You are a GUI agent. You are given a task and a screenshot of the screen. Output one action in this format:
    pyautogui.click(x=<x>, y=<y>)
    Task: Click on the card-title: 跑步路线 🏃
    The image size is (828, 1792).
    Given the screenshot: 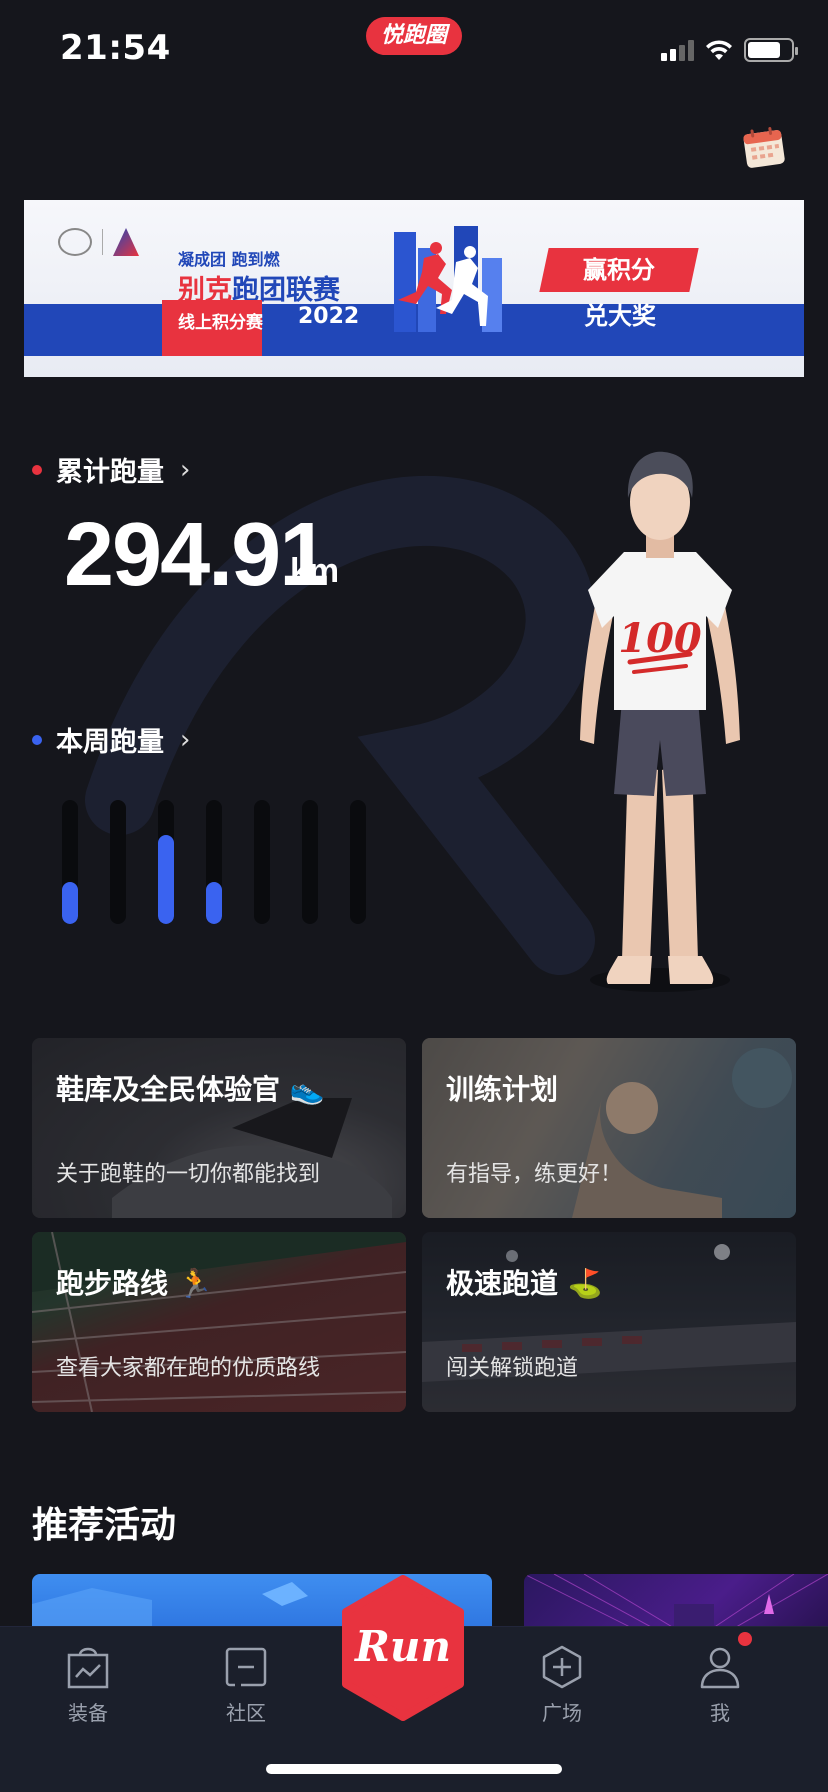 What is the action you would take?
    pyautogui.click(x=134, y=1282)
    